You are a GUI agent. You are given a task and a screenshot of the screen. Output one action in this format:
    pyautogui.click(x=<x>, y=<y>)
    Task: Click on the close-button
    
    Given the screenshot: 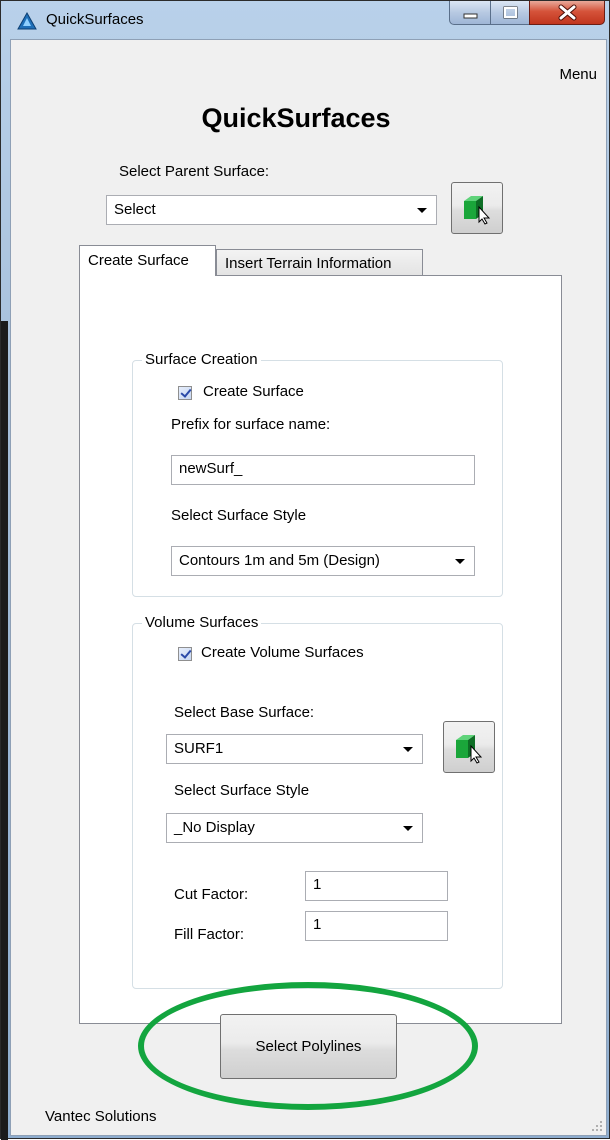 What is the action you would take?
    pyautogui.click(x=567, y=13)
    